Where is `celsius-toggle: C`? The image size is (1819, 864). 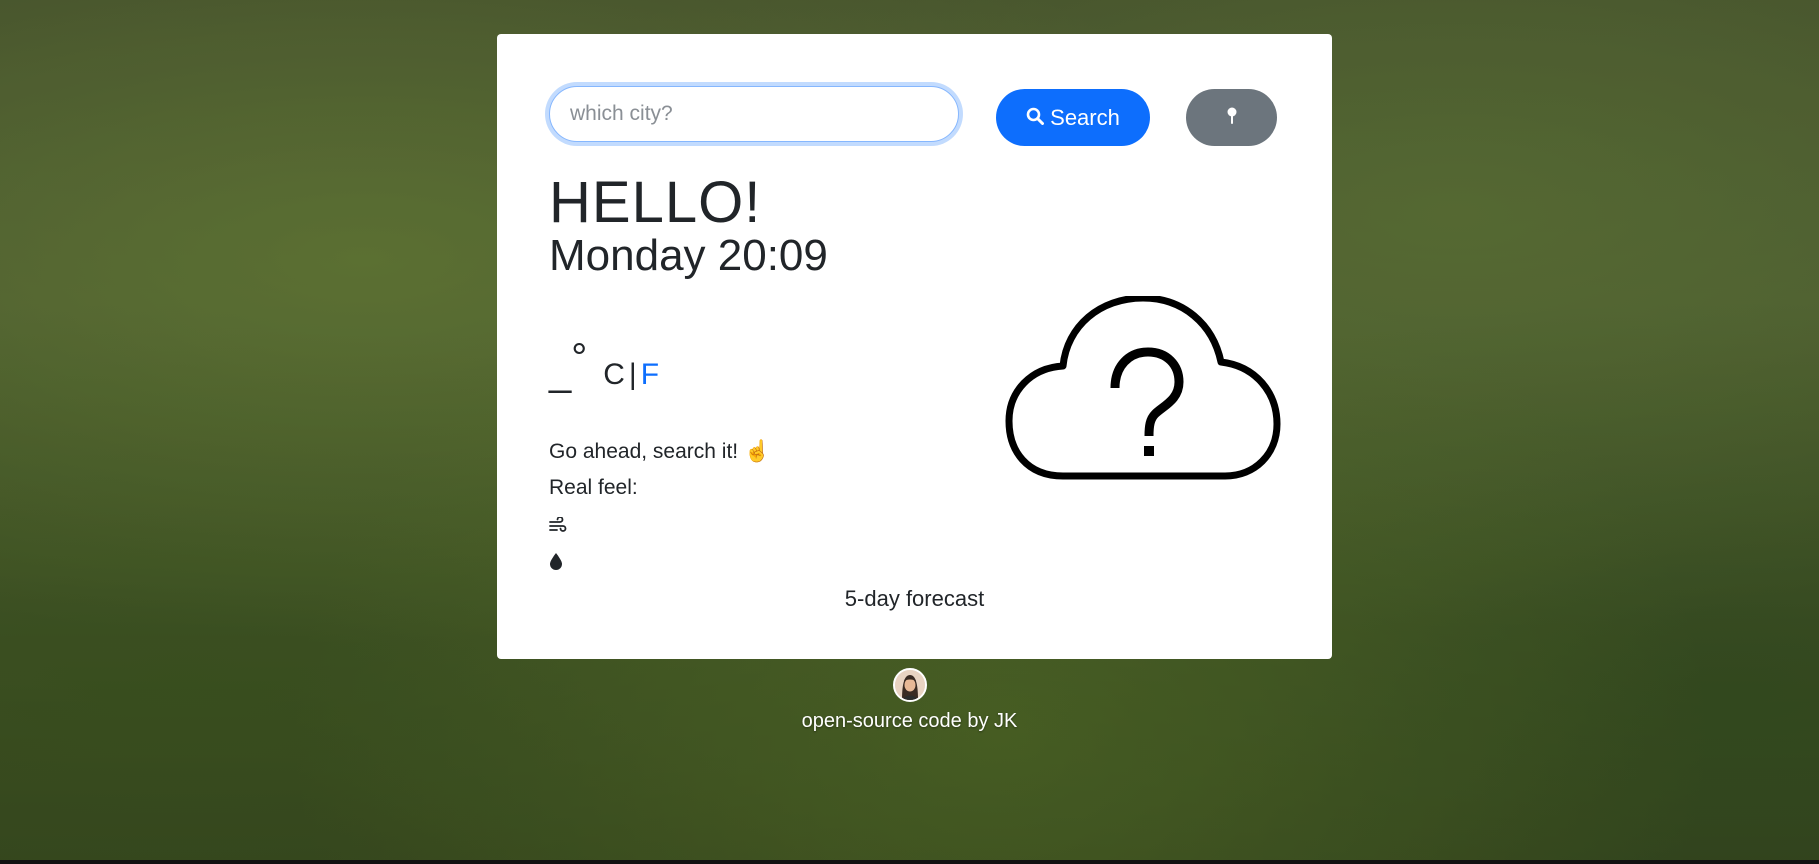
celsius-toggle: C is located at coordinates (614, 375).